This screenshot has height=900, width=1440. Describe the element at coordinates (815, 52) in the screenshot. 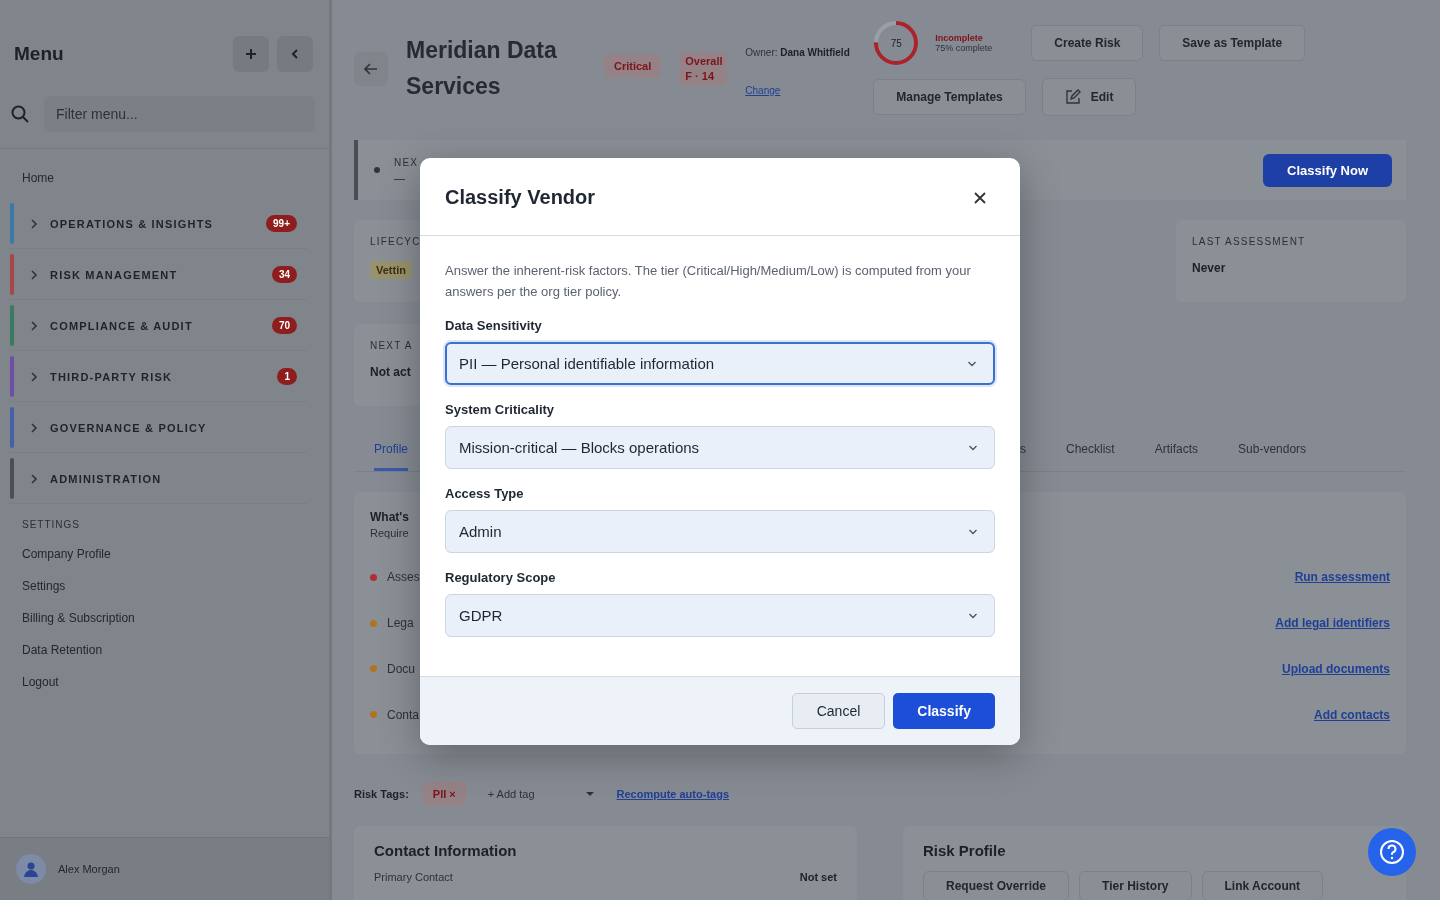

I see `owner-name: Dana Whitfield` at that location.